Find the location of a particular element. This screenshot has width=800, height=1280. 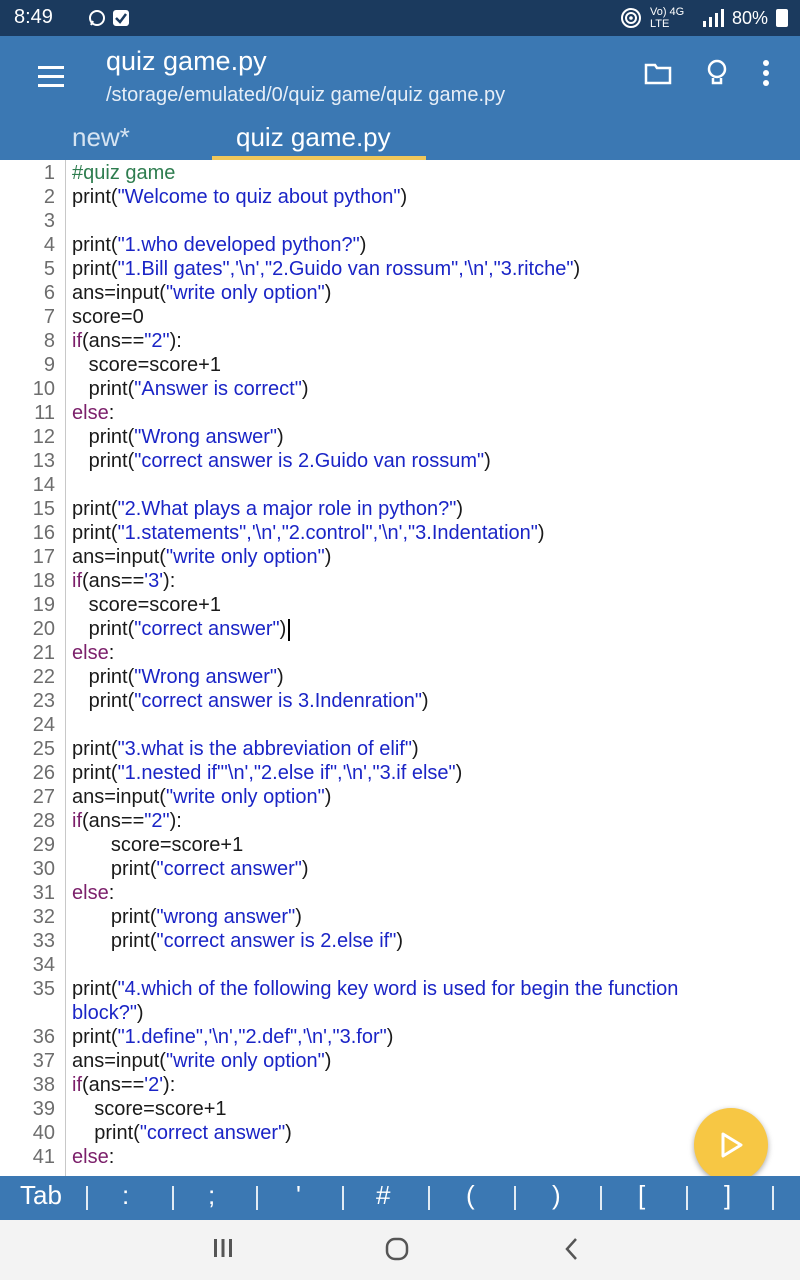

key-apostrophe: ' is located at coordinates (298, 1195).